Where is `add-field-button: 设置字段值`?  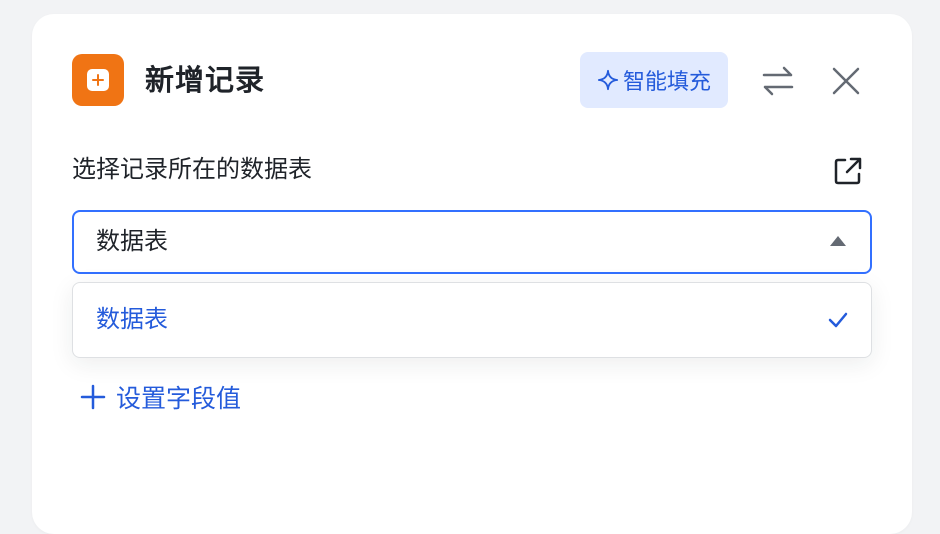
add-field-button: 设置字段值 is located at coordinates (160, 397).